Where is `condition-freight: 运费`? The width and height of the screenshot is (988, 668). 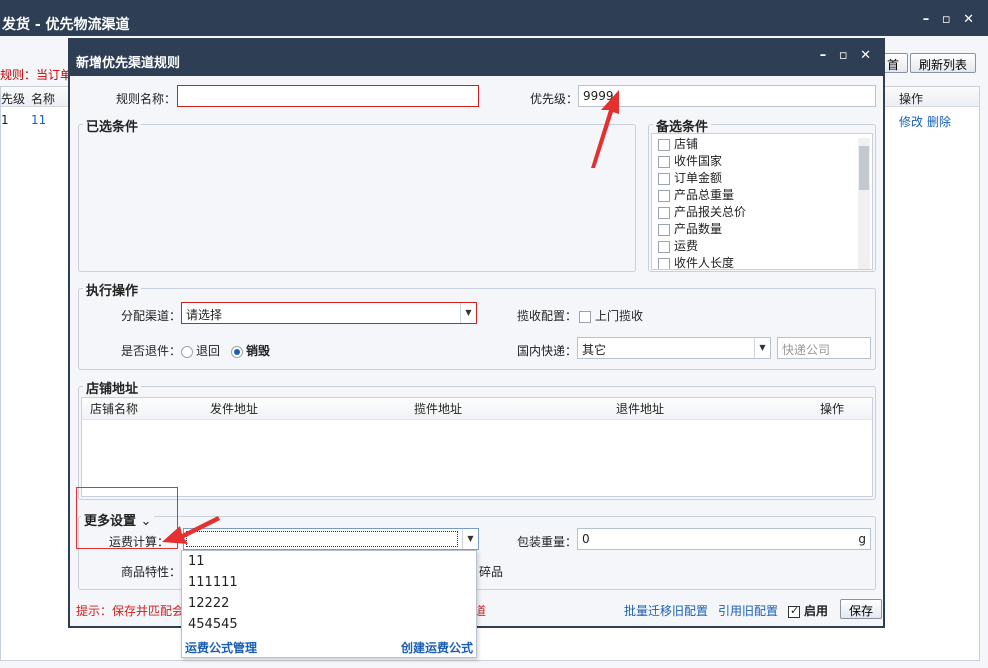
condition-freight: 运费 is located at coordinates (762, 246).